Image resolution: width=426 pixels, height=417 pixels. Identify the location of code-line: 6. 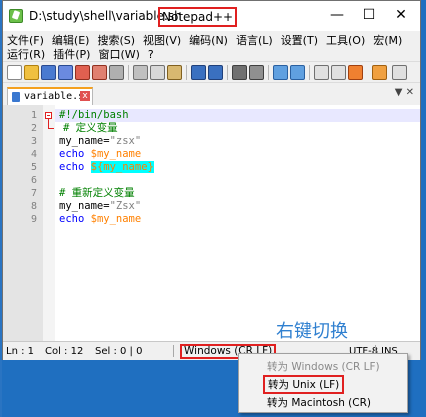
(211, 180).